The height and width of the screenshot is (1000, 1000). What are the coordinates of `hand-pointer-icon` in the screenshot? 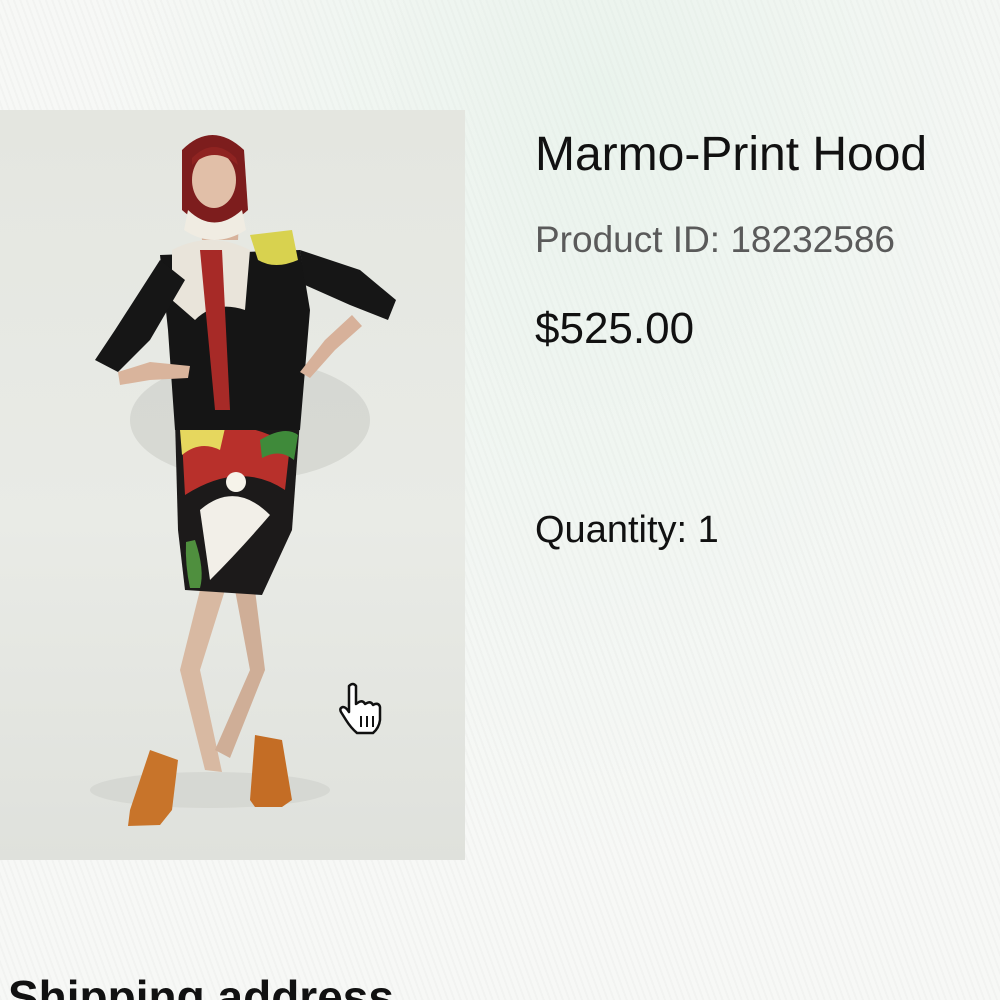 It's located at (362, 709).